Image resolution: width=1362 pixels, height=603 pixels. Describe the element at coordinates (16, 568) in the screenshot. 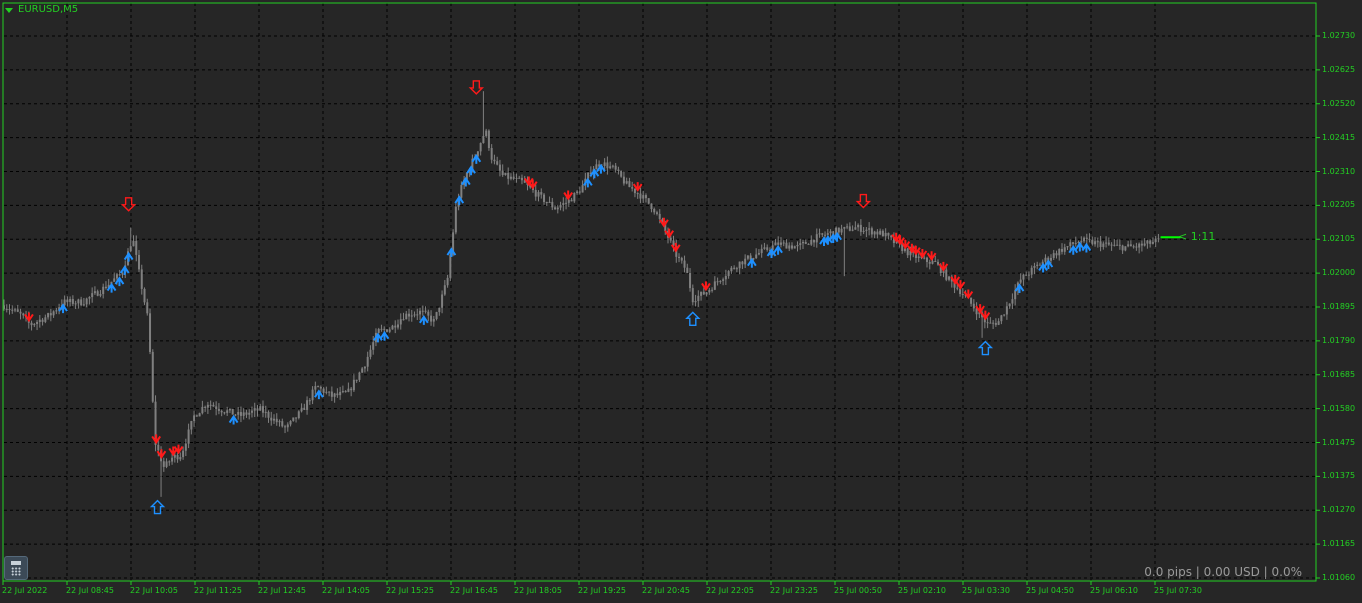

I see `calculator-button` at that location.